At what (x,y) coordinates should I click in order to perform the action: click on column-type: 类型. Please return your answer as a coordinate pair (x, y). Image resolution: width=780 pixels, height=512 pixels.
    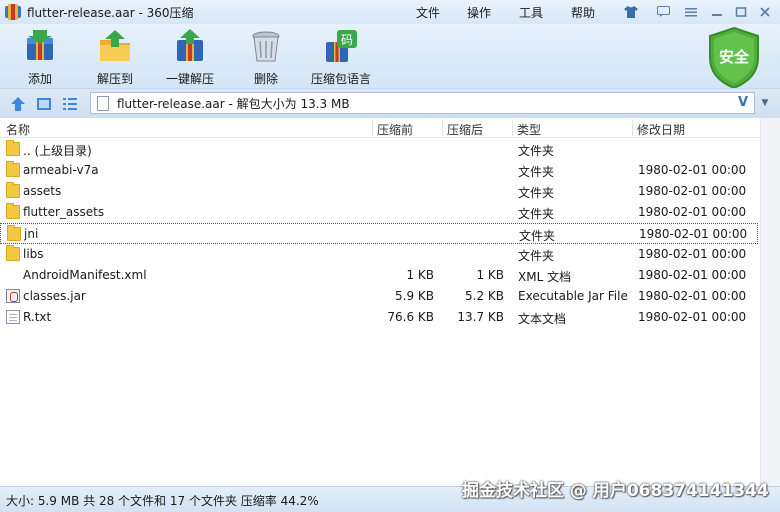
    Looking at the image, I should click on (529, 129).